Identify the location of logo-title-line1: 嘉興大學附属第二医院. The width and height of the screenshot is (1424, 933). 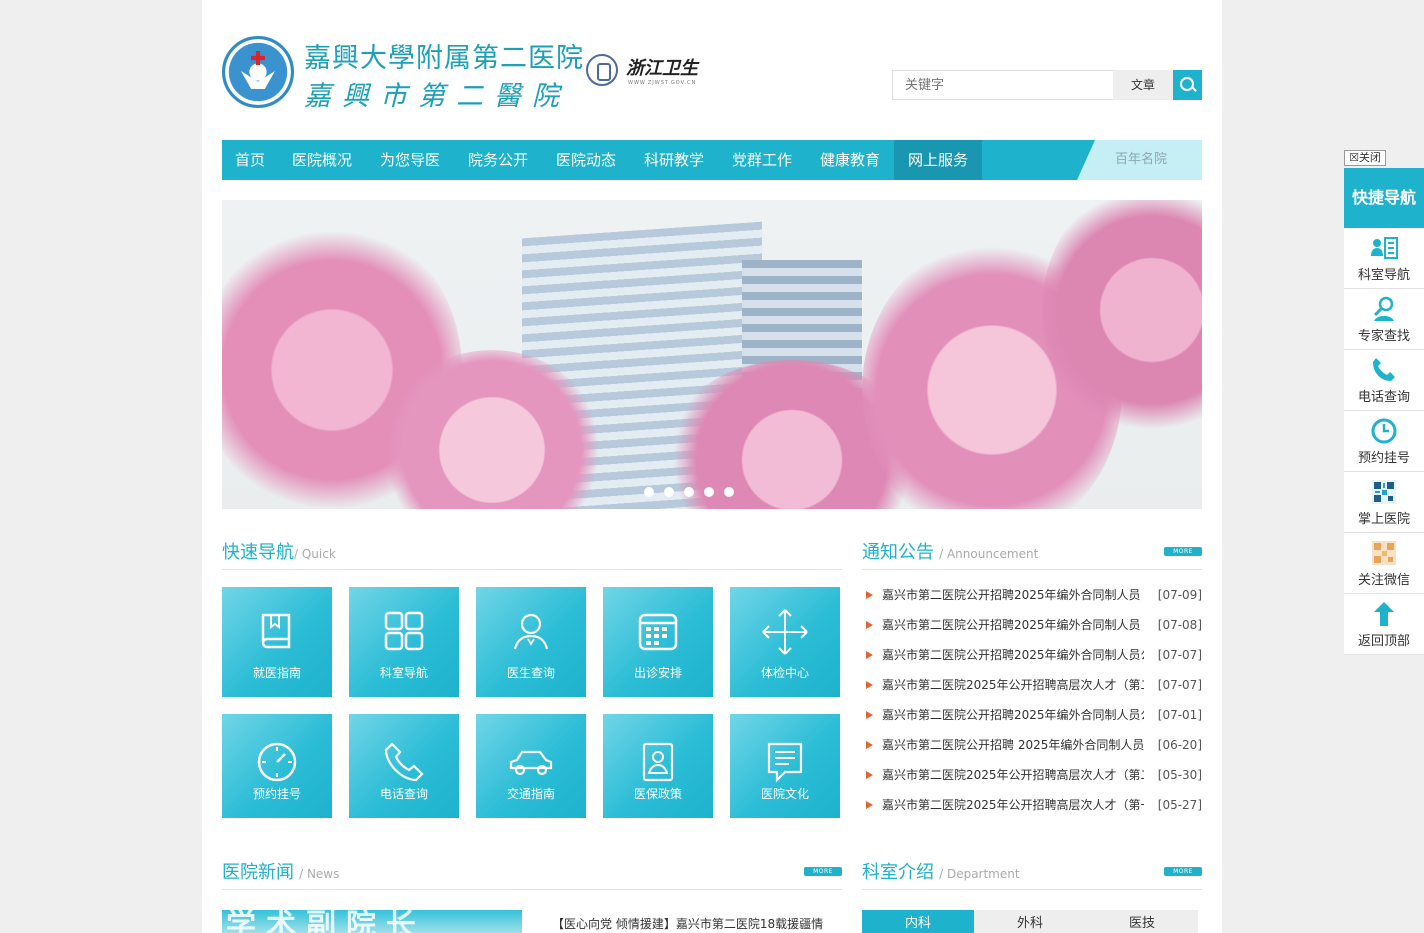
(444, 58).